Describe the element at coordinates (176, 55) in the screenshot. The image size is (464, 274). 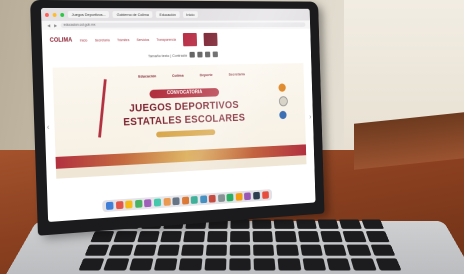
I see `accessibility-bar: Tamaño texto | Contraste` at that location.